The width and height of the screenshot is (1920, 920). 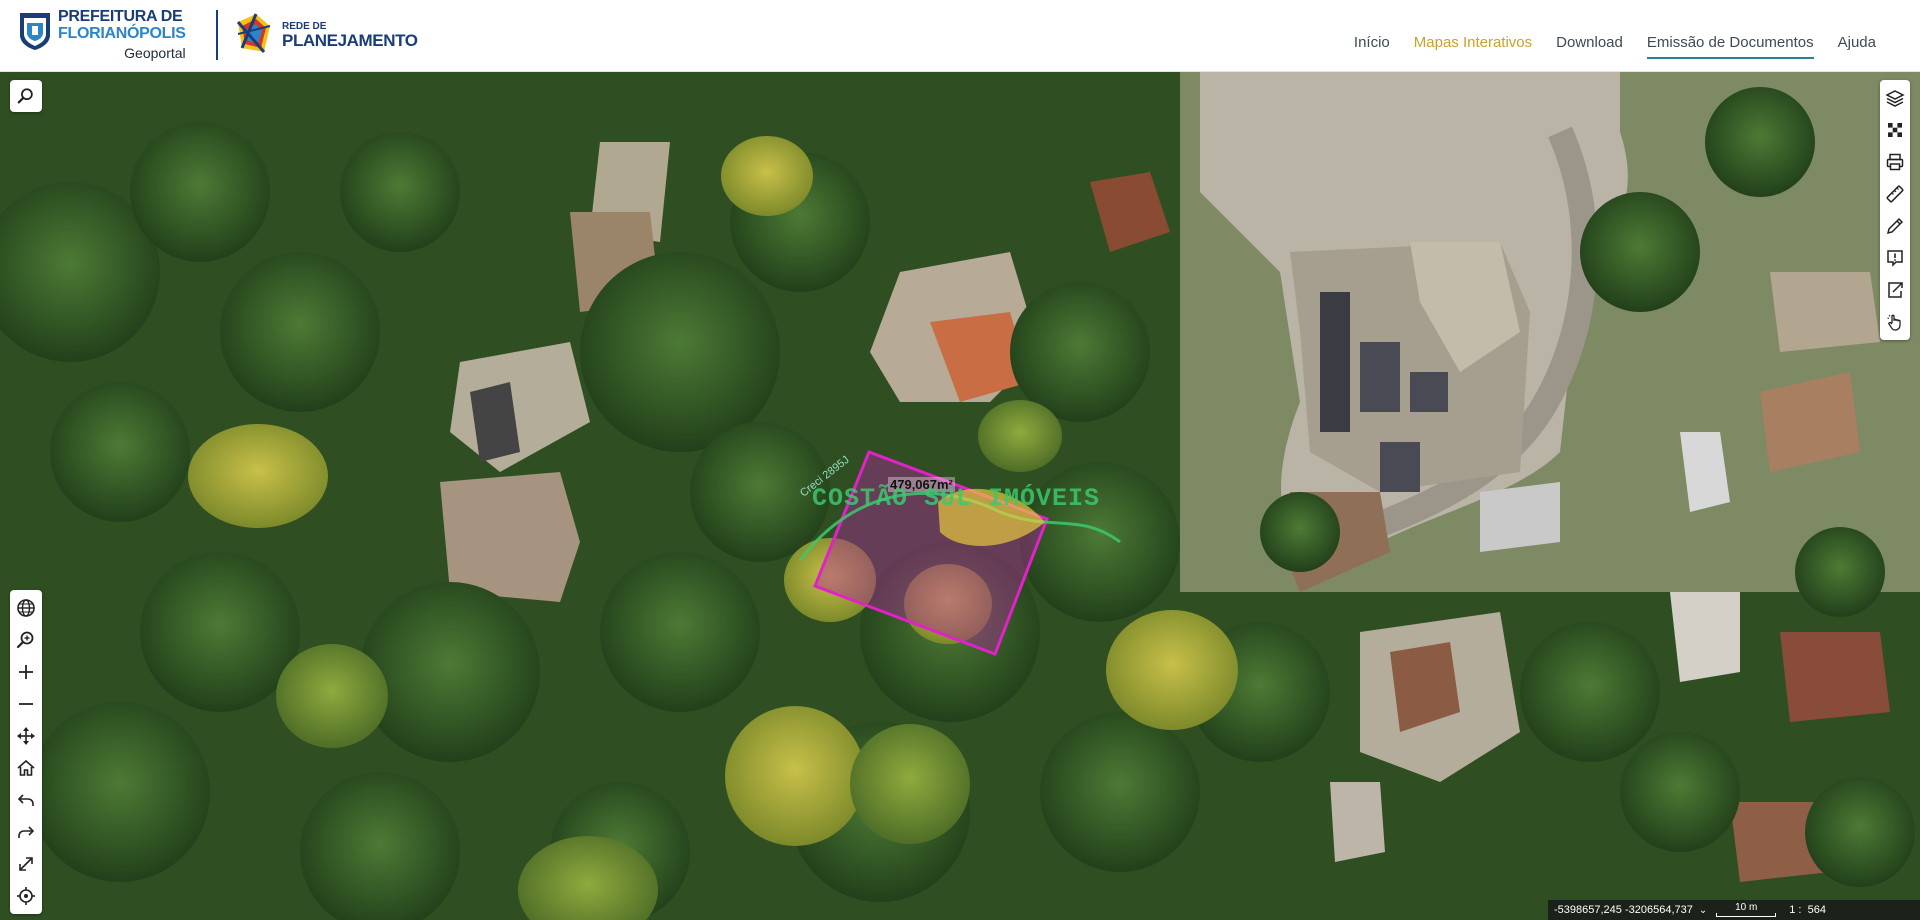 I want to click on left-map-toolbar, so click(x=26, y=752).